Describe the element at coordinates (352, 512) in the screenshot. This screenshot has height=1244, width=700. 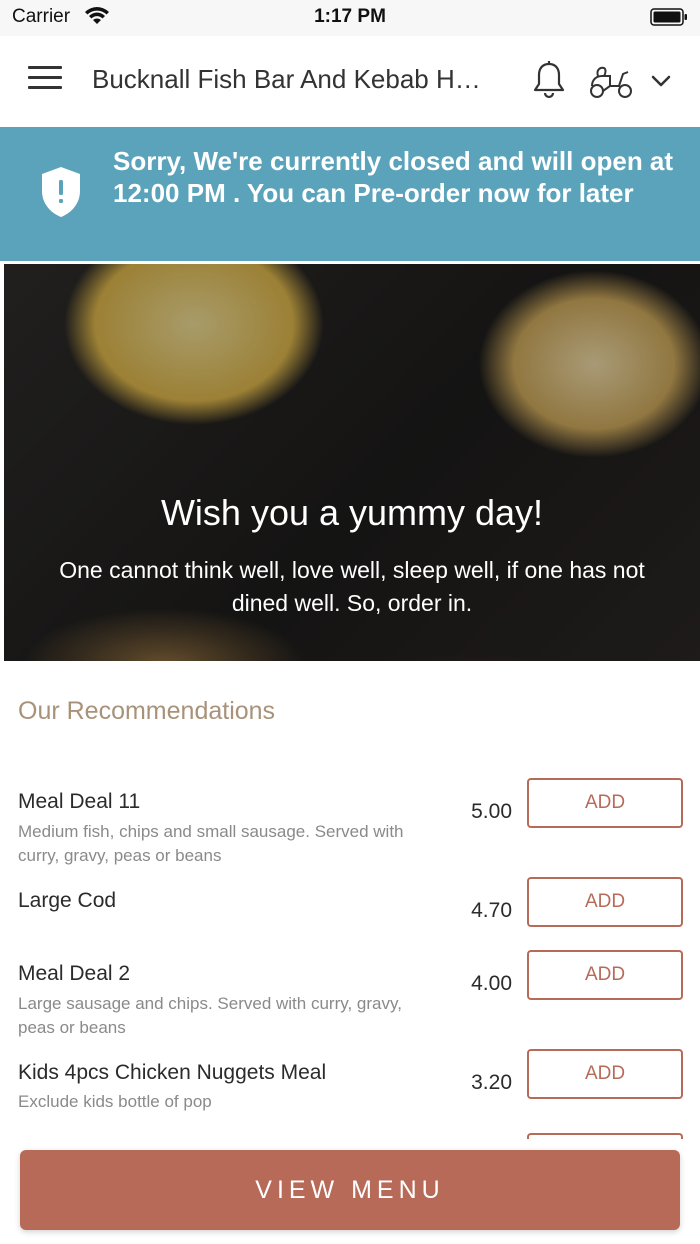
I see `hero-title: Wish you a yummy day!` at that location.